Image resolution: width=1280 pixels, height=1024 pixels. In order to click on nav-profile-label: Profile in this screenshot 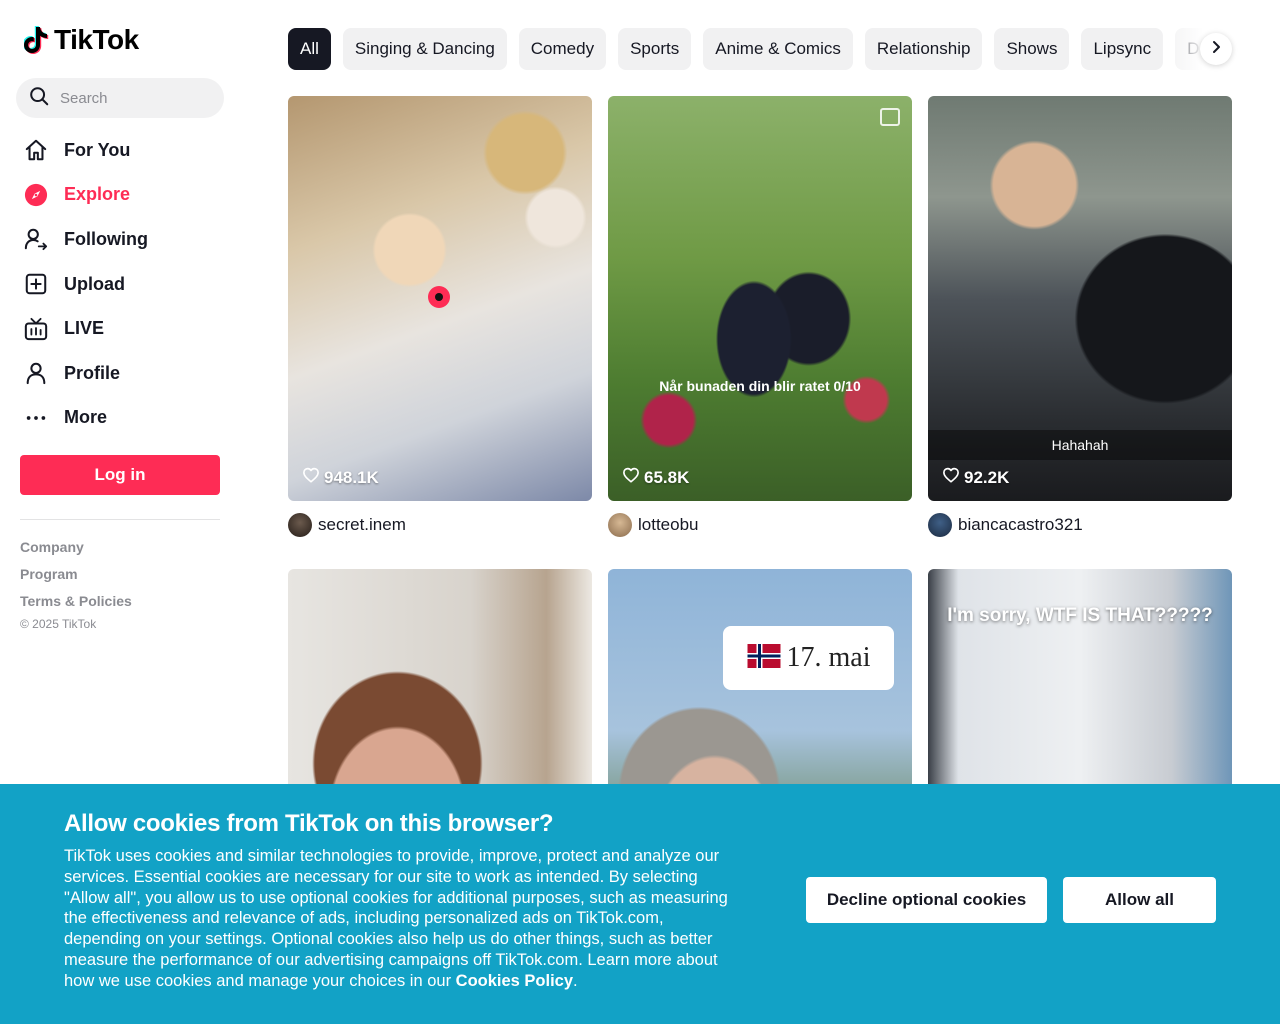, I will do `click(92, 372)`.